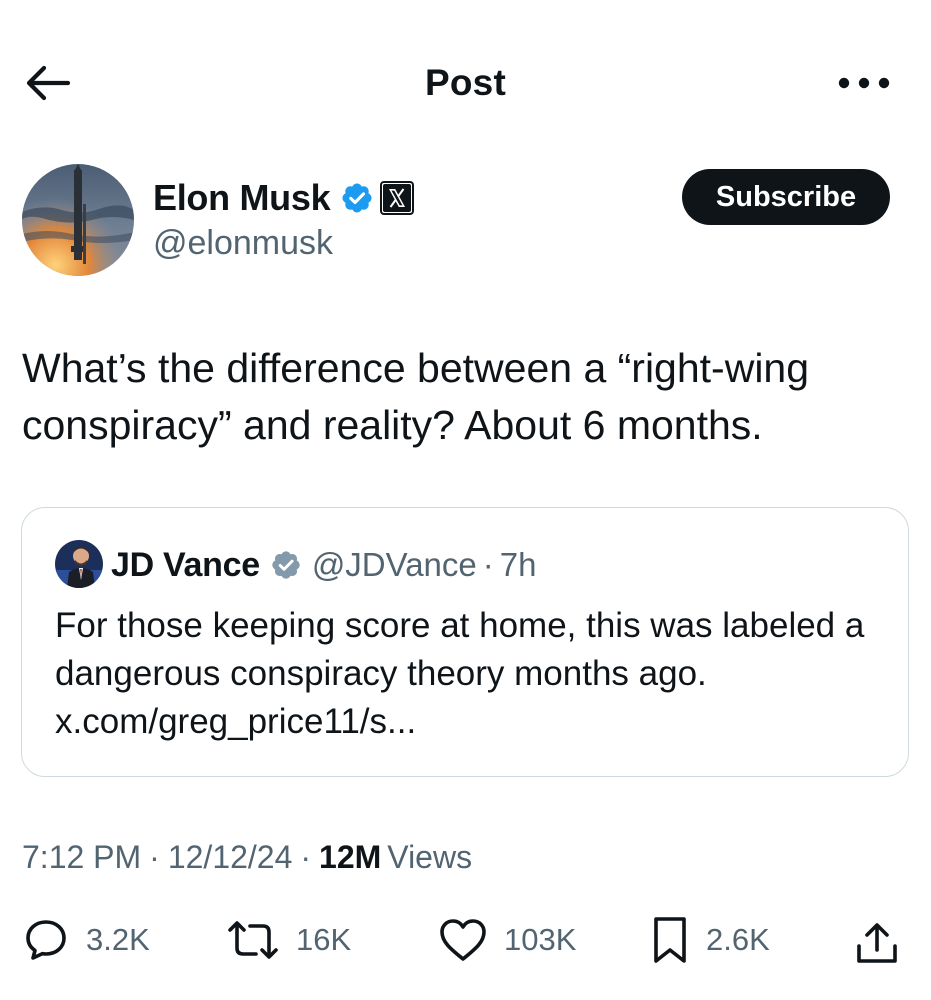 The image size is (931, 1000). What do you see at coordinates (518, 564) in the screenshot?
I see `quote-timestamp: 7h` at bounding box center [518, 564].